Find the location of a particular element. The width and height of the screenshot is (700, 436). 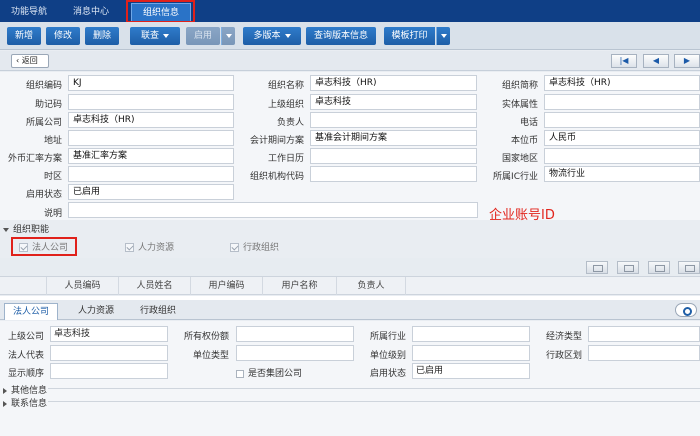

next-page-button: ▶ is located at coordinates (687, 61).